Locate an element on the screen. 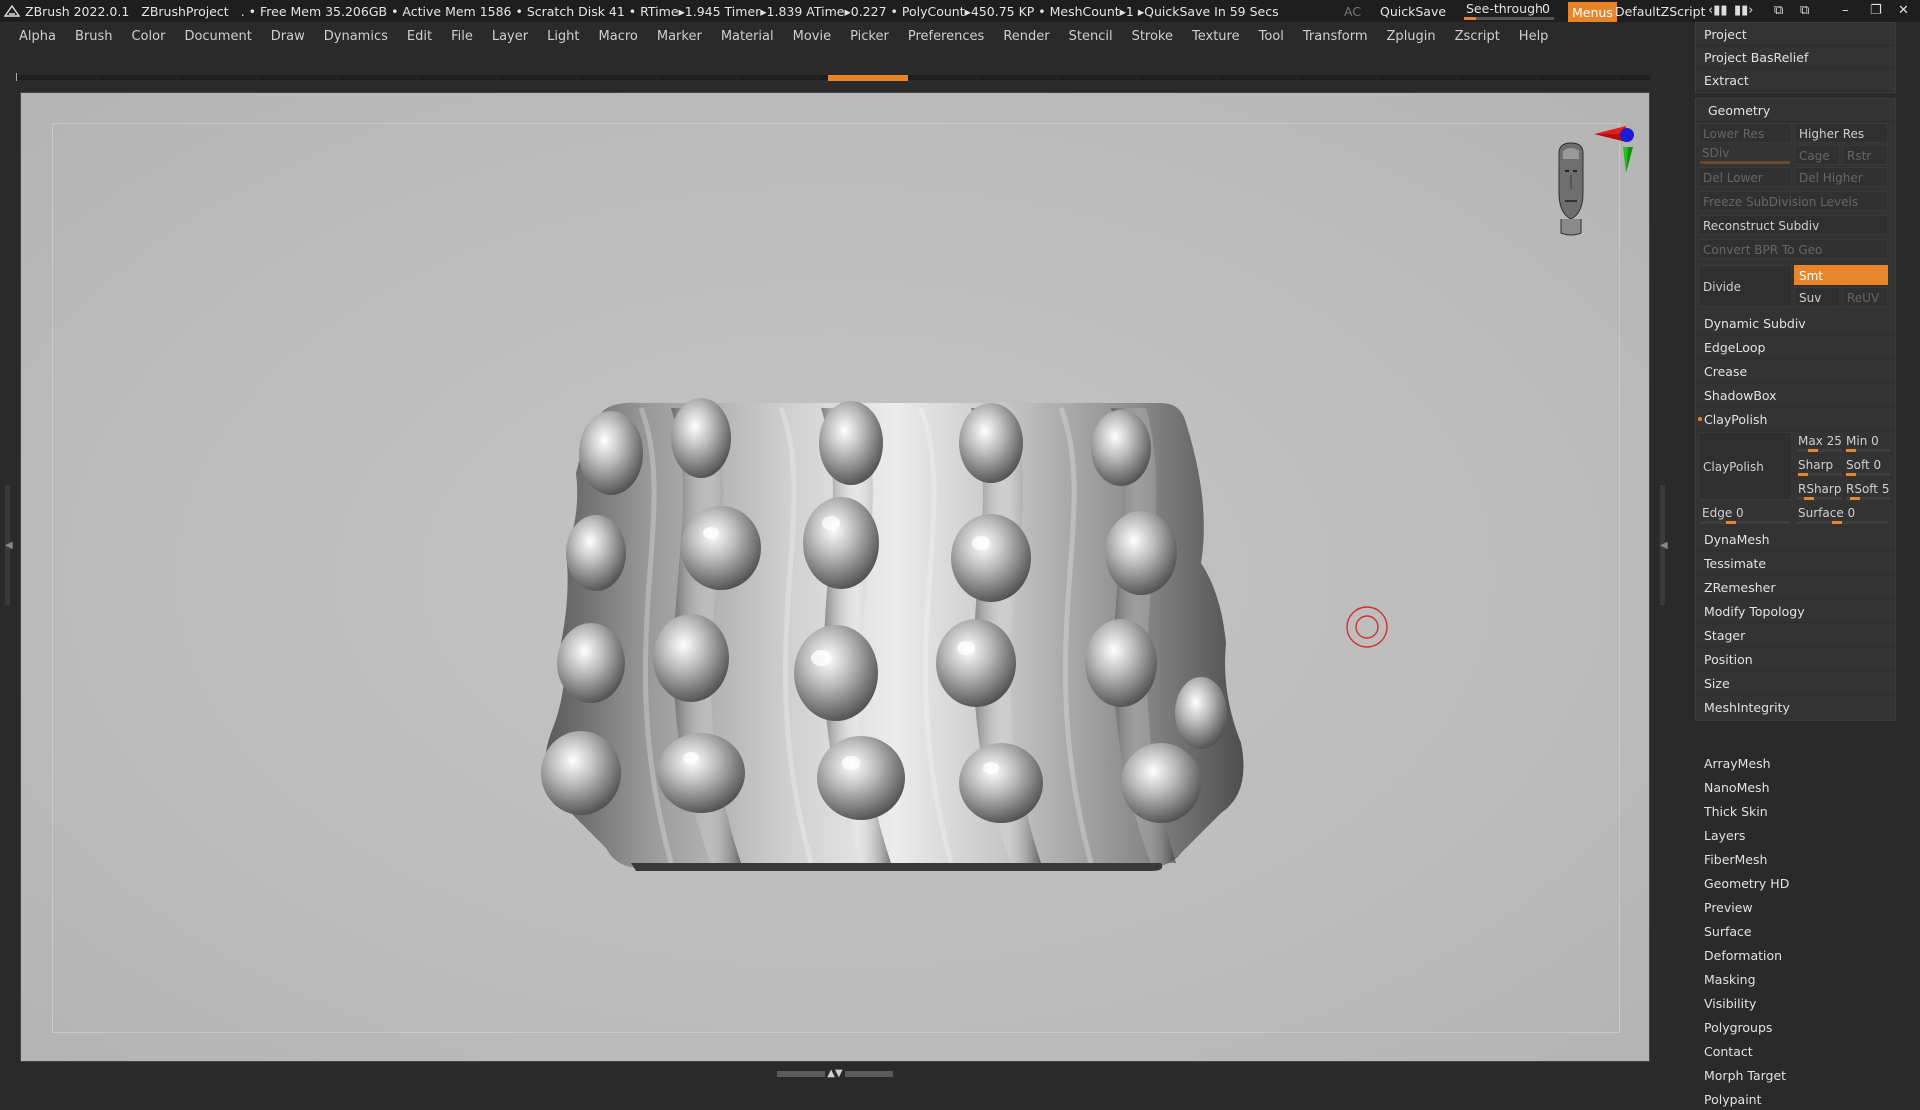  menu-texture: Texture is located at coordinates (1216, 36).